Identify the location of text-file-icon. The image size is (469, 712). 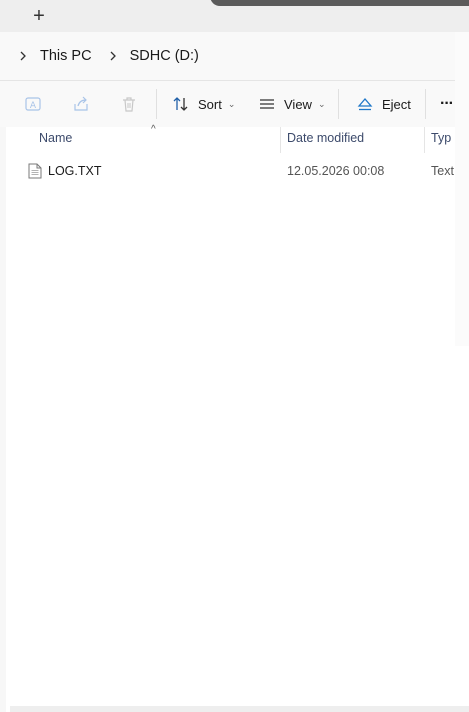
(35, 171).